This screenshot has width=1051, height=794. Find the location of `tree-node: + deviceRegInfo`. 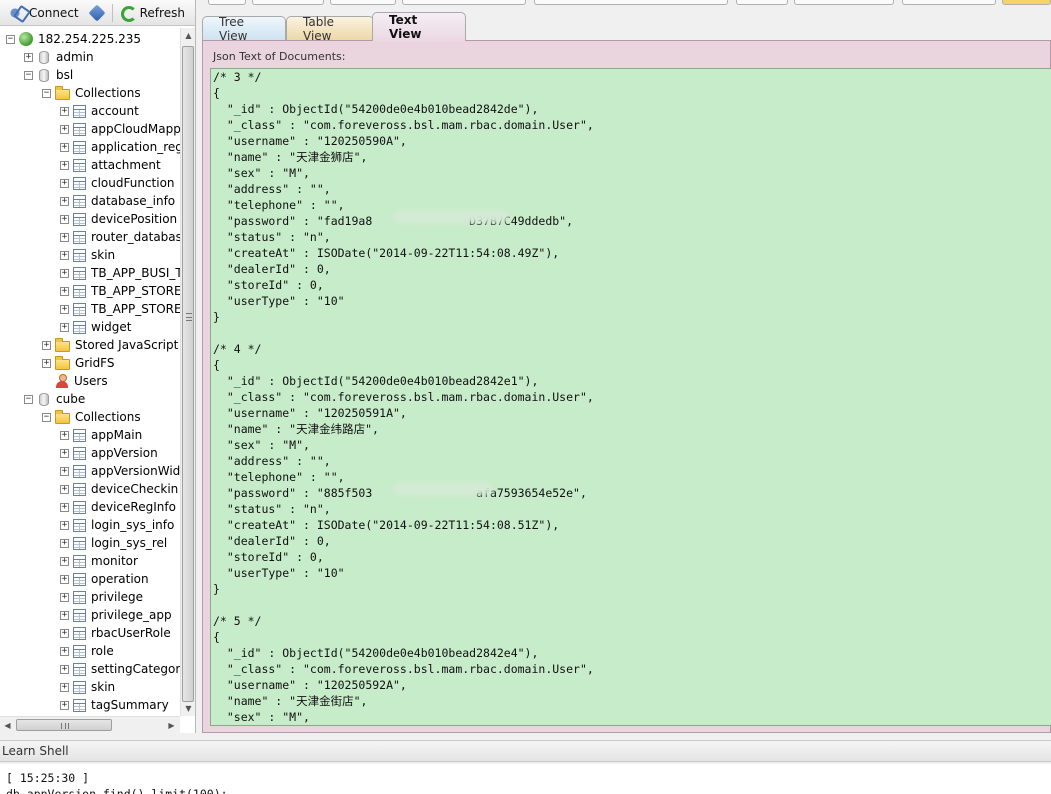

tree-node: + deviceRegInfo is located at coordinates (118, 507).